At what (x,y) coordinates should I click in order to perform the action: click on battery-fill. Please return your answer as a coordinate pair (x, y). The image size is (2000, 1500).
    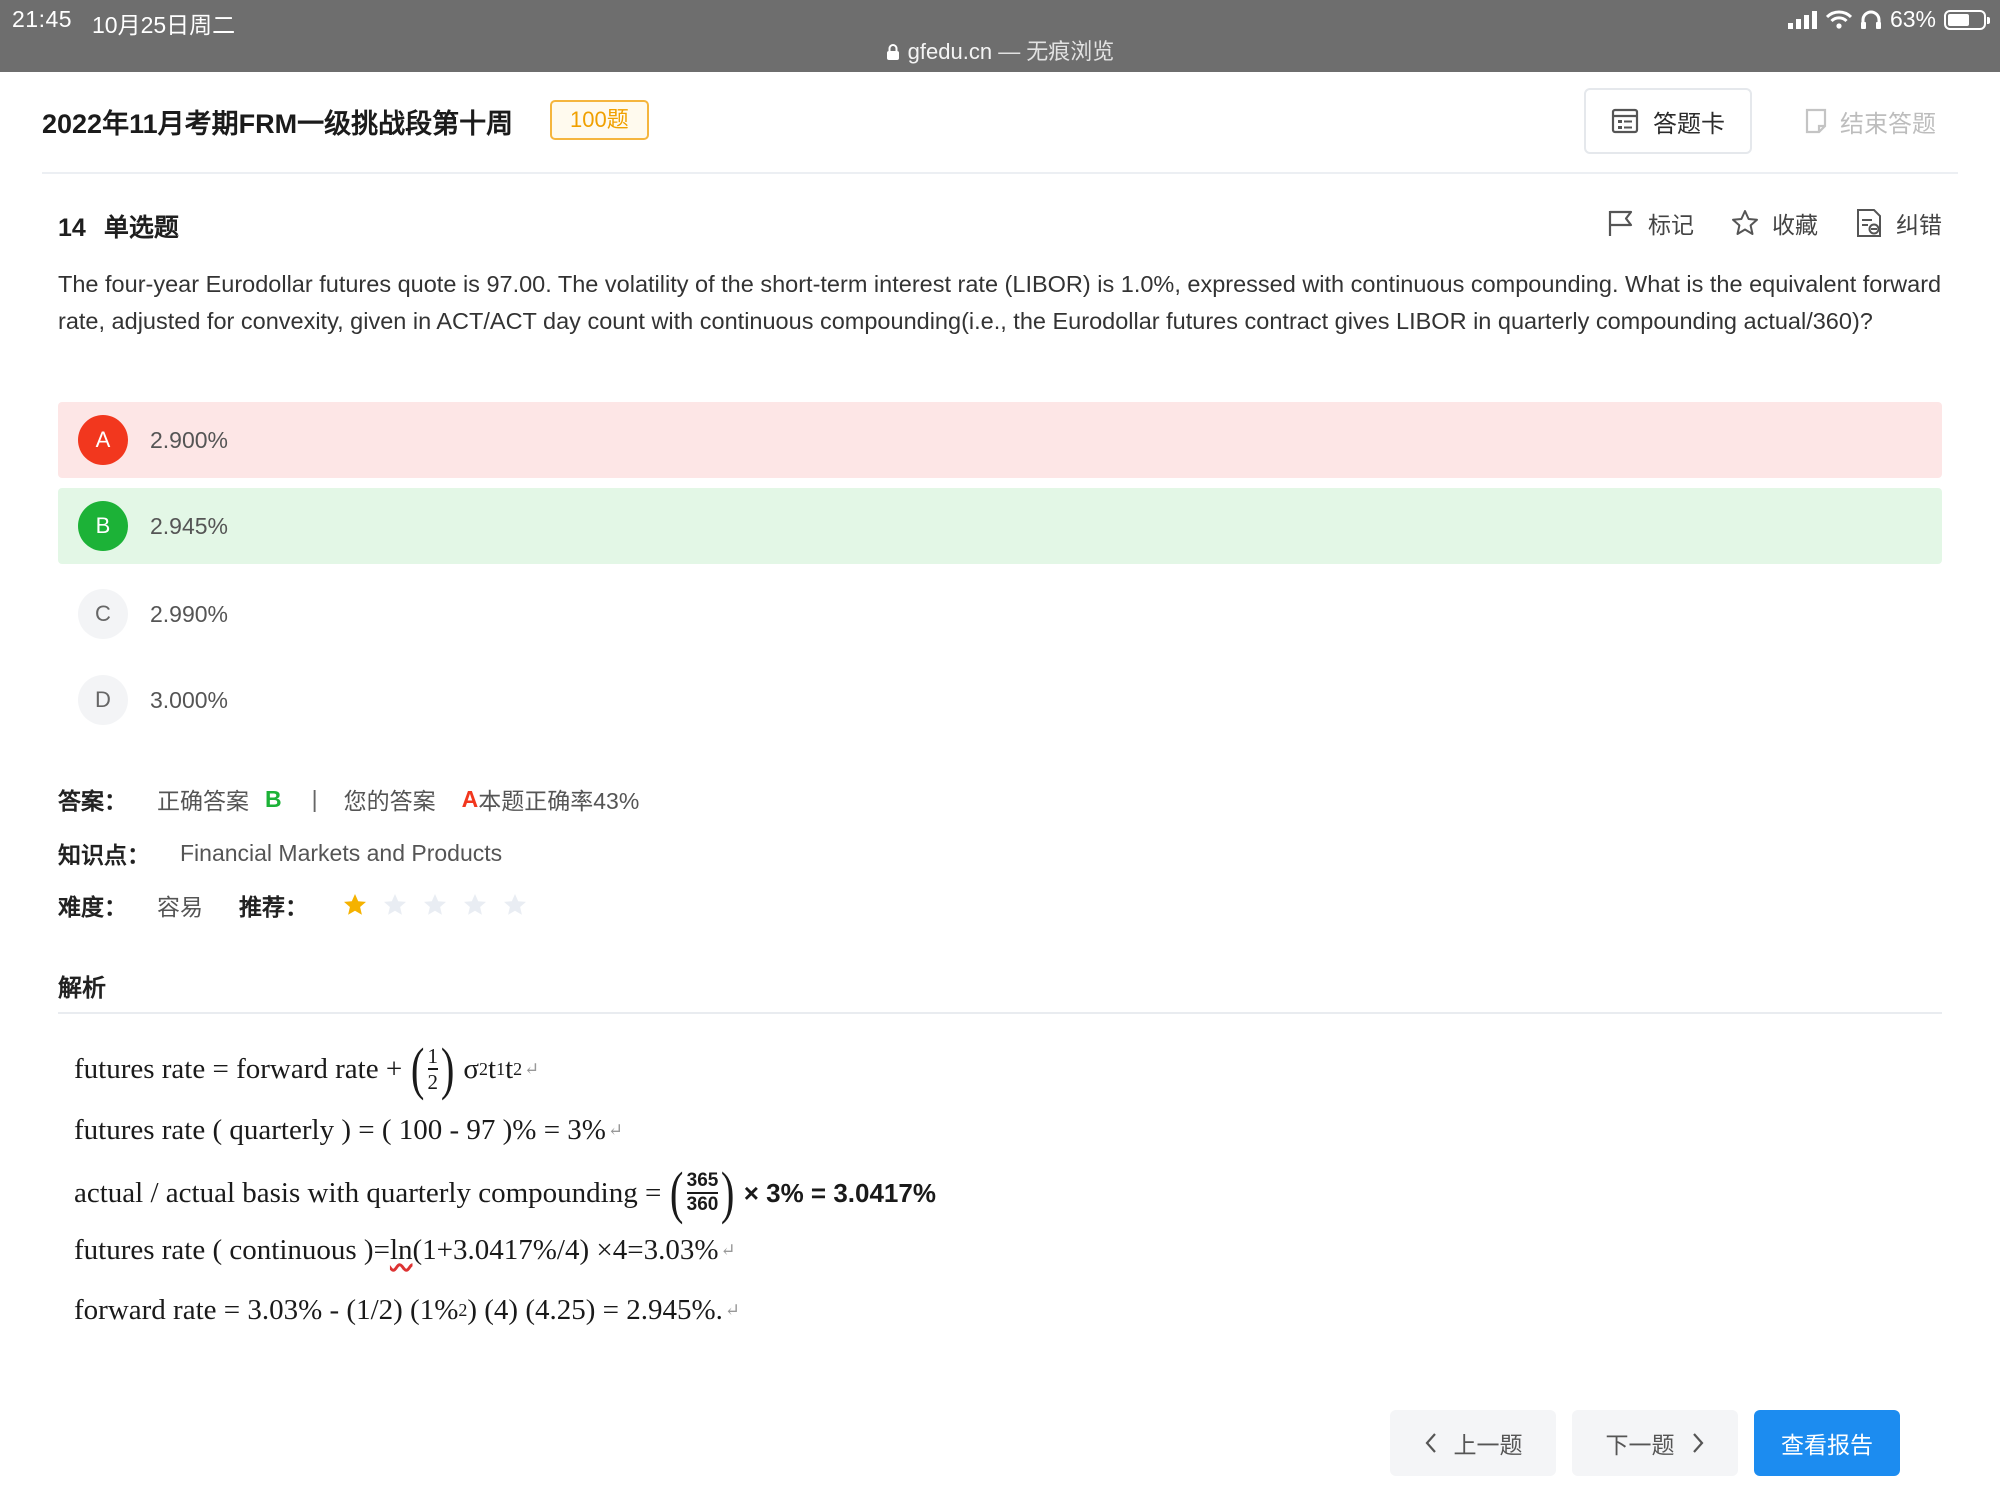
    Looking at the image, I should click on (1959, 19).